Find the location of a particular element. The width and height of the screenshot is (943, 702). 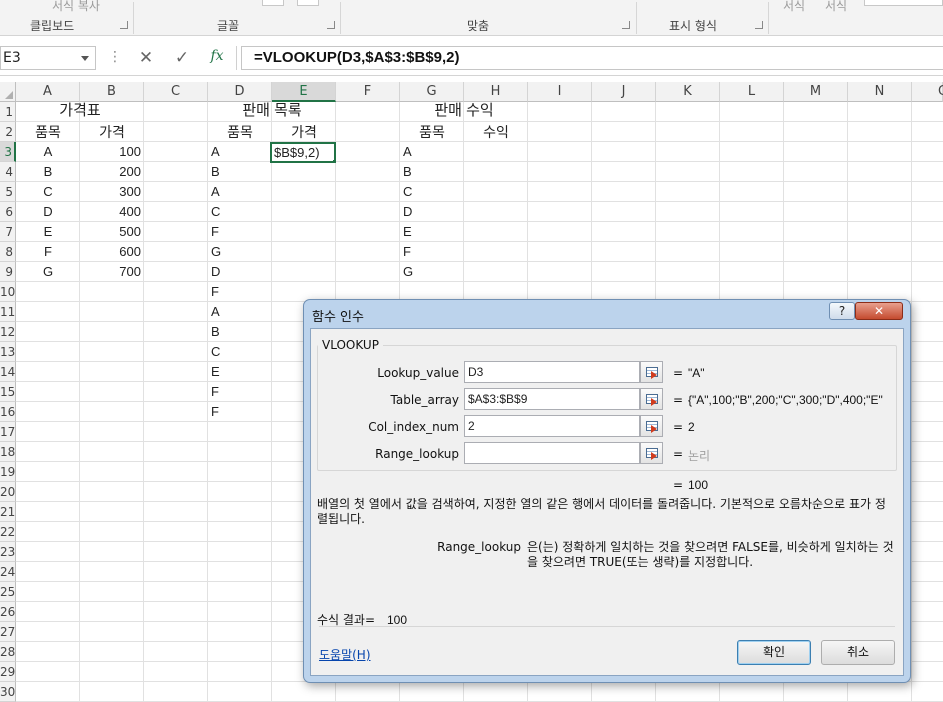

revenue-item-cell: E is located at coordinates (432, 232).